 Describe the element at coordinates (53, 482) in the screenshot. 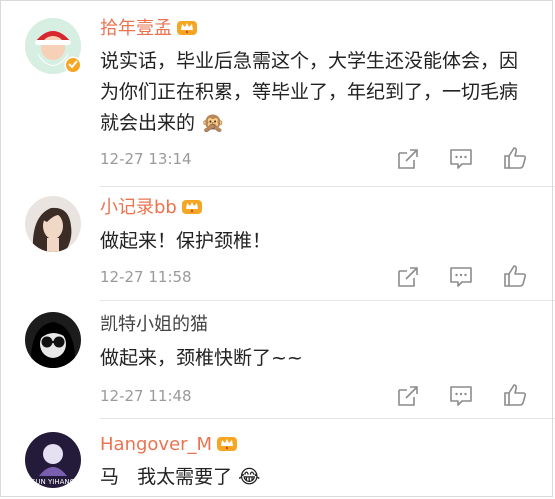

I see `svg-text: SUN YIHANG` at that location.